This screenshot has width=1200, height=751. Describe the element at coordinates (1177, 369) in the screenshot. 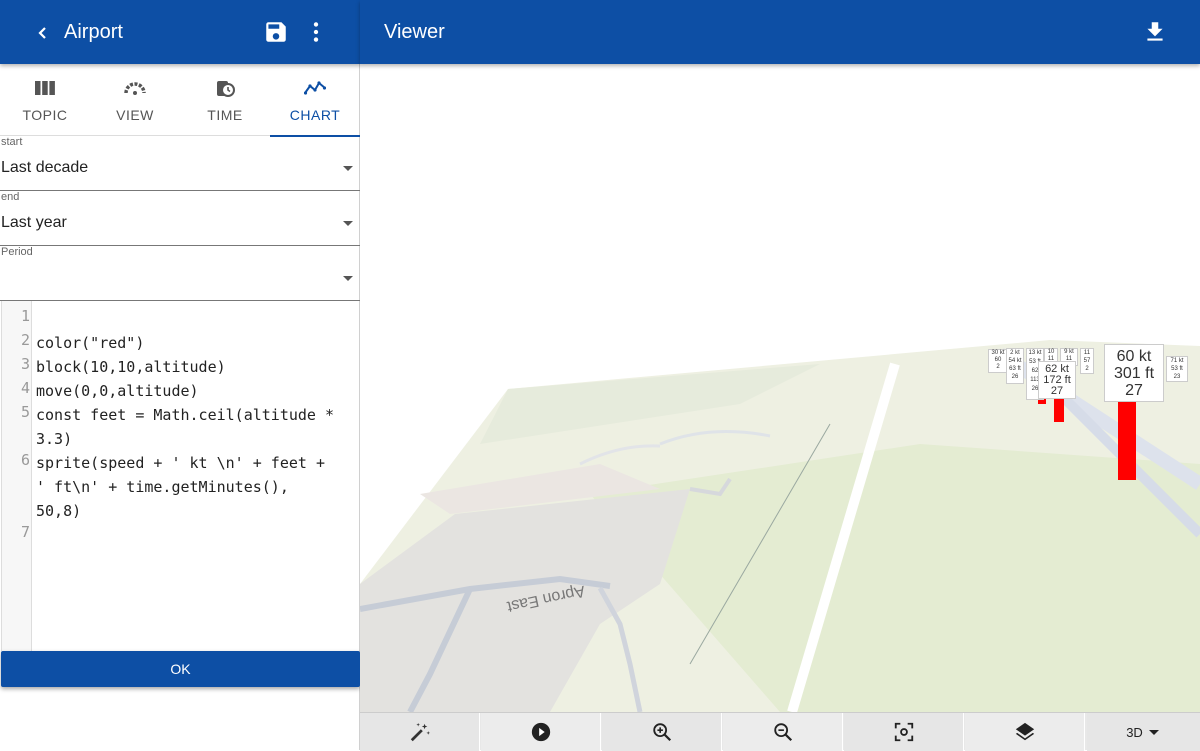

I see `sprite-label: 71 kt 53 ft 23` at that location.